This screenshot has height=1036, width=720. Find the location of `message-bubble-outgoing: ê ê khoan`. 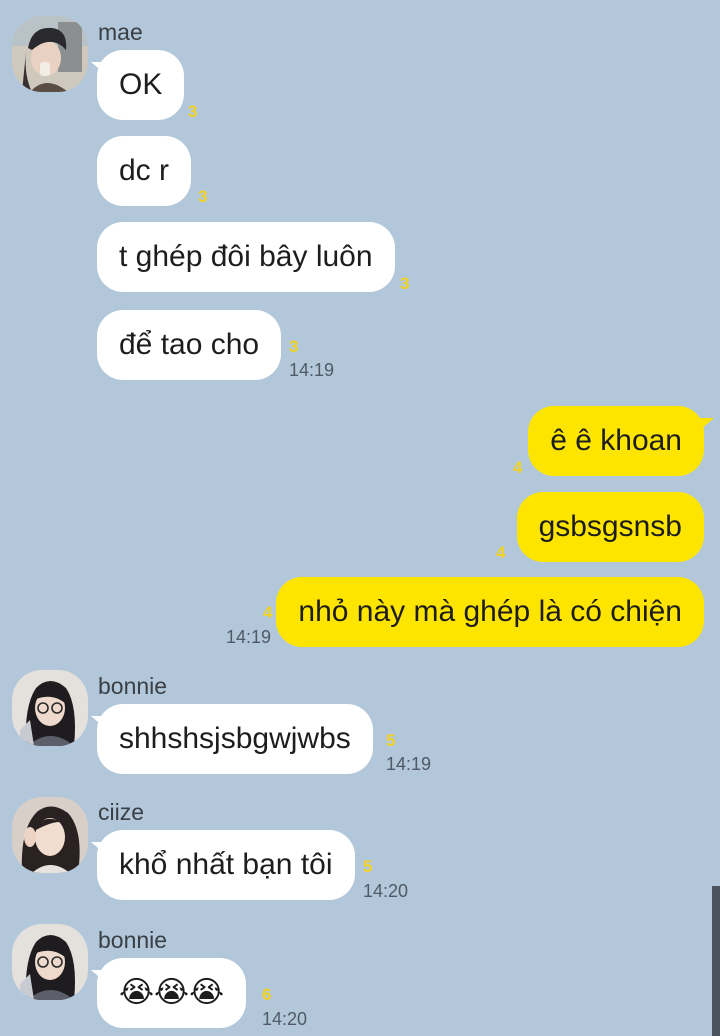

message-bubble-outgoing: ê ê khoan is located at coordinates (616, 441).